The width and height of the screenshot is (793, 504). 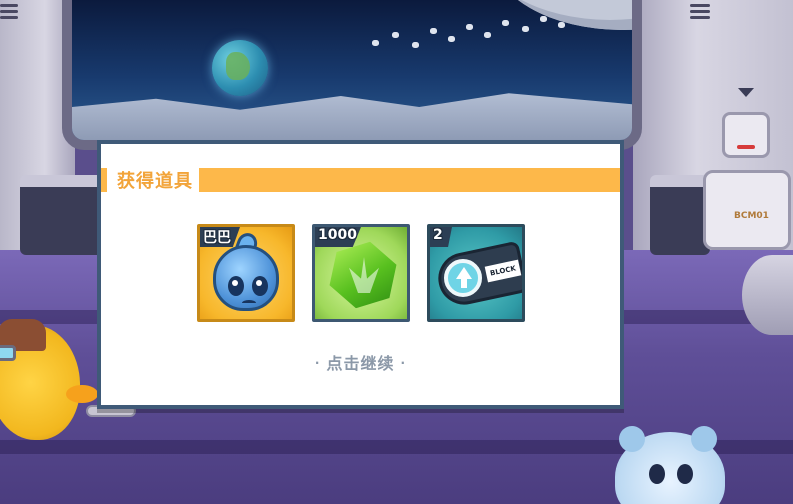 I want to click on reward-item-gem: 1000, so click(x=361, y=273).